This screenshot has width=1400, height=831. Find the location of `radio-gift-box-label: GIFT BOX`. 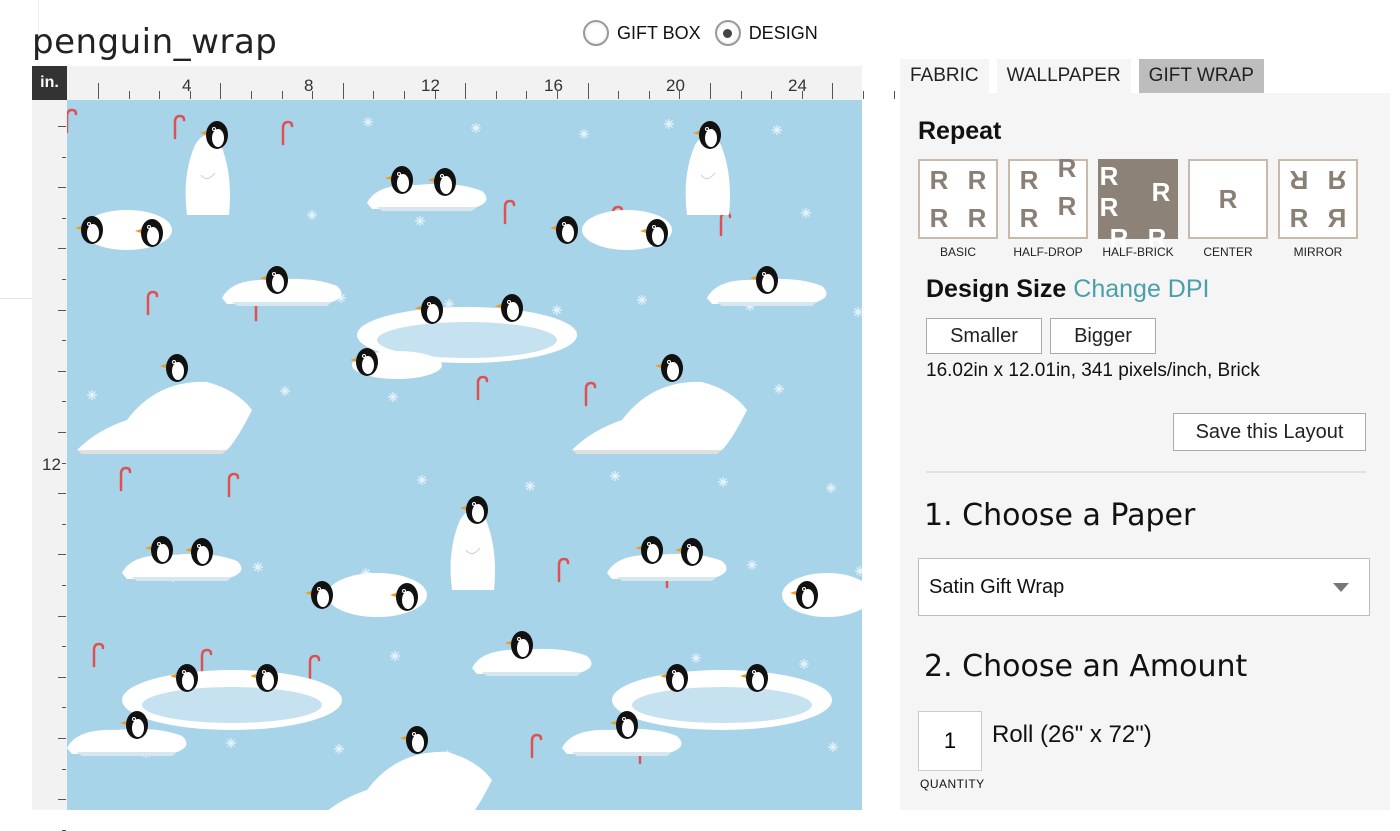

radio-gift-box-label: GIFT BOX is located at coordinates (659, 33).